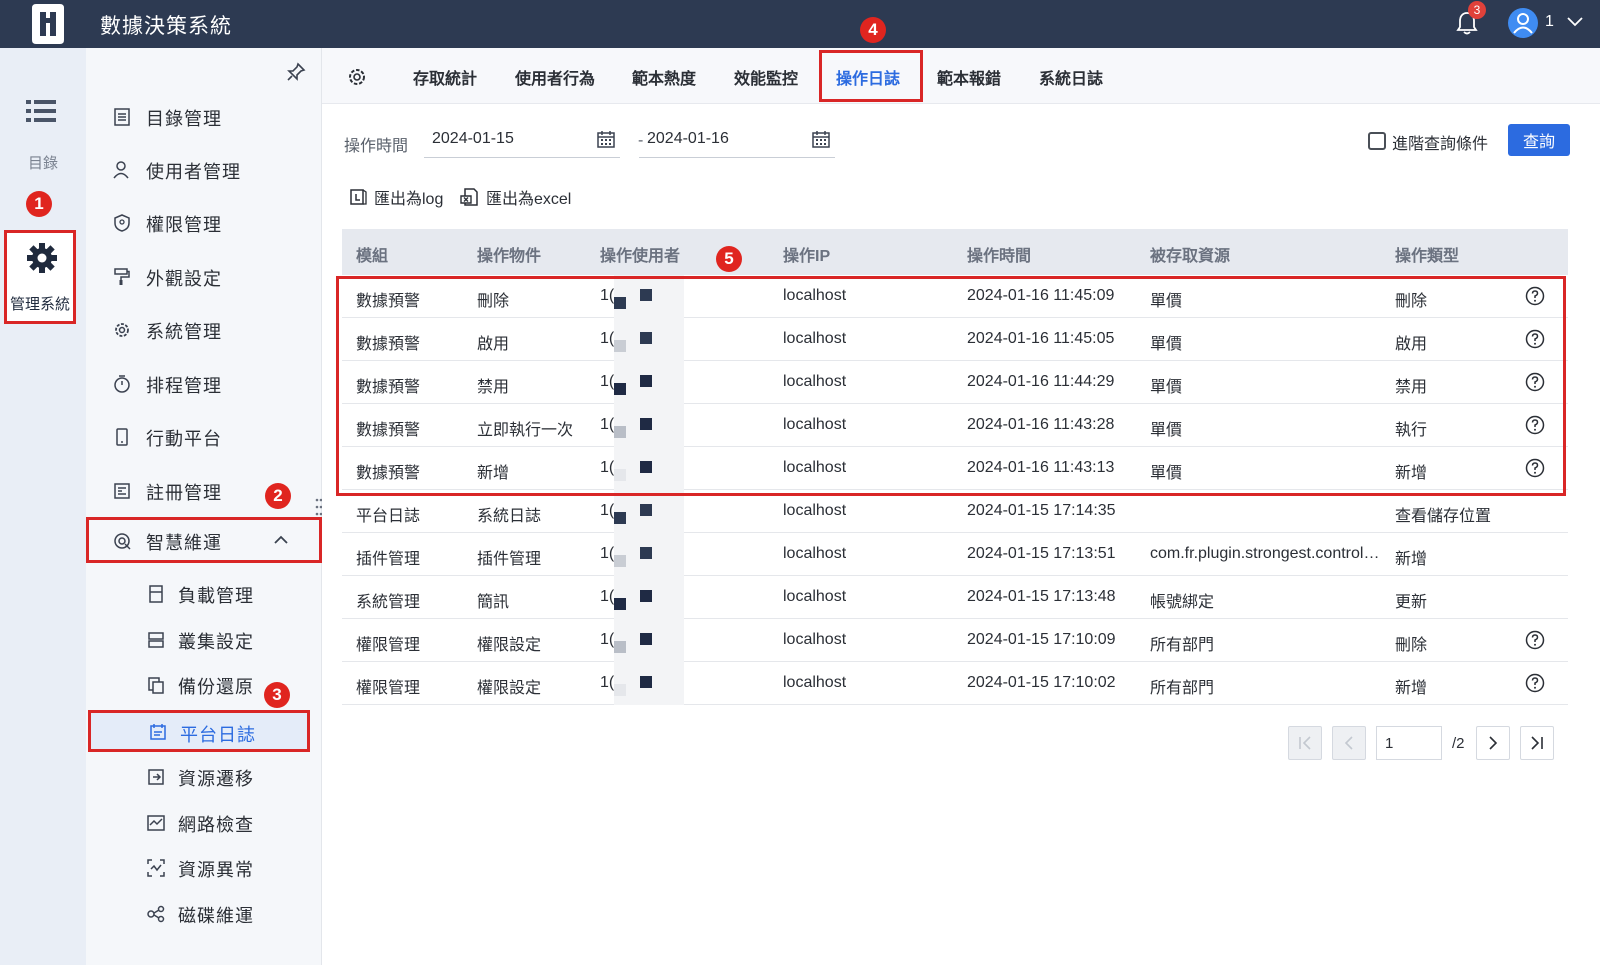 This screenshot has height=965, width=1600. I want to click on last-page-button, so click(1537, 743).